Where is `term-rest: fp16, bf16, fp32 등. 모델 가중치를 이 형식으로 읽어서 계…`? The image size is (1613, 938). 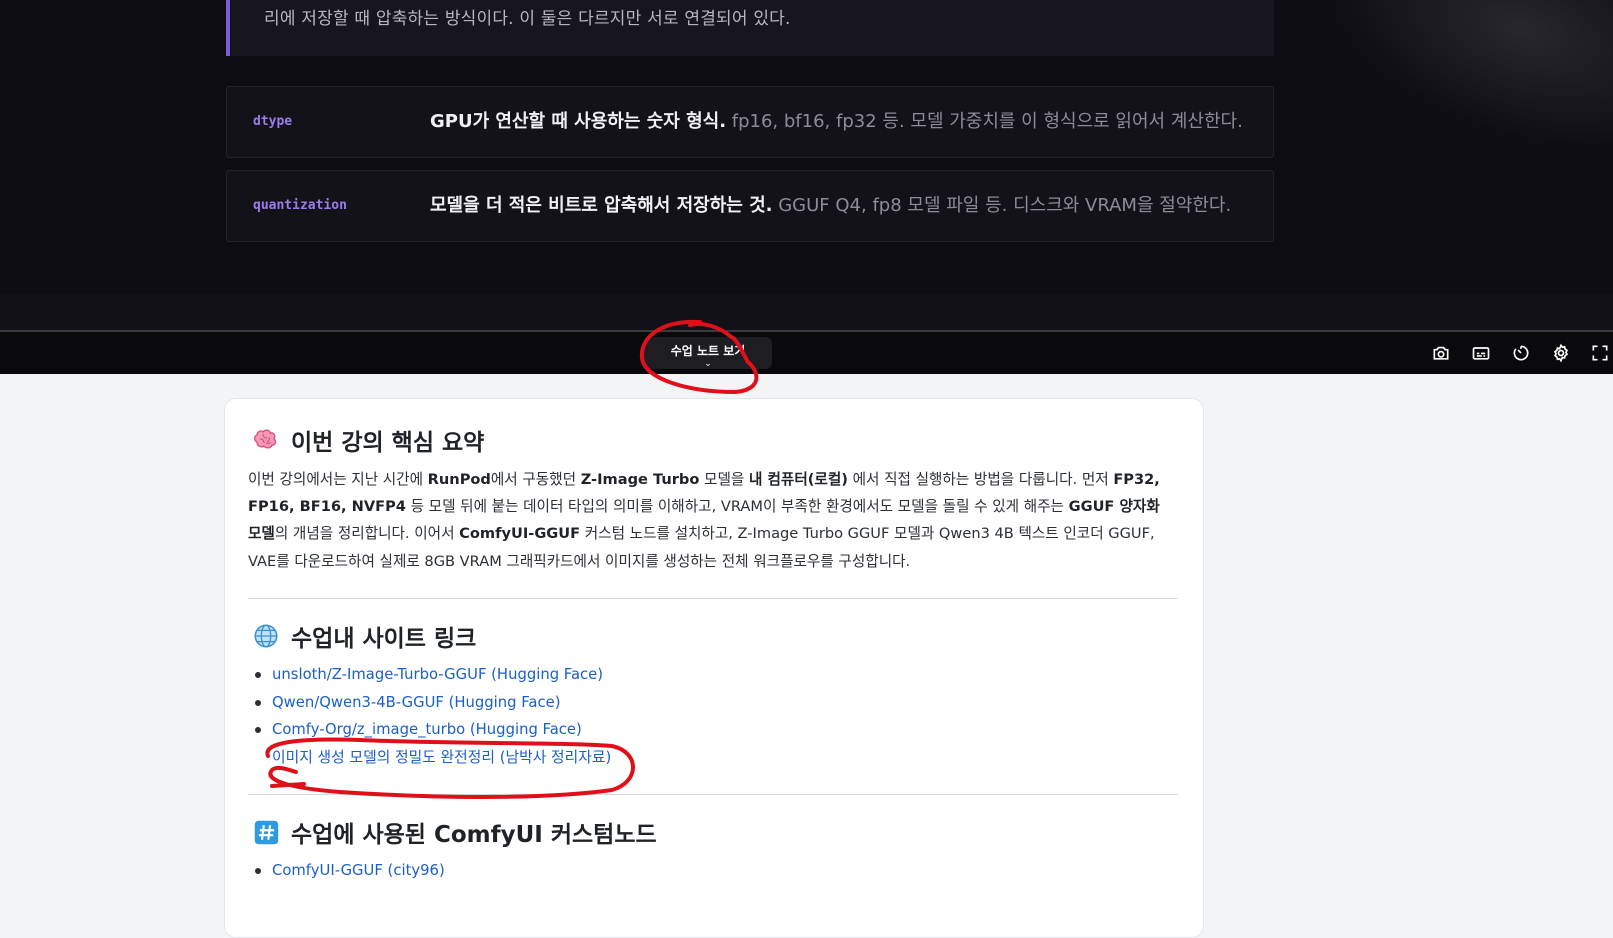 term-rest: fp16, bf16, fp32 등. 모델 가중치를 이 형식으로 읽어서 계… is located at coordinates (984, 121).